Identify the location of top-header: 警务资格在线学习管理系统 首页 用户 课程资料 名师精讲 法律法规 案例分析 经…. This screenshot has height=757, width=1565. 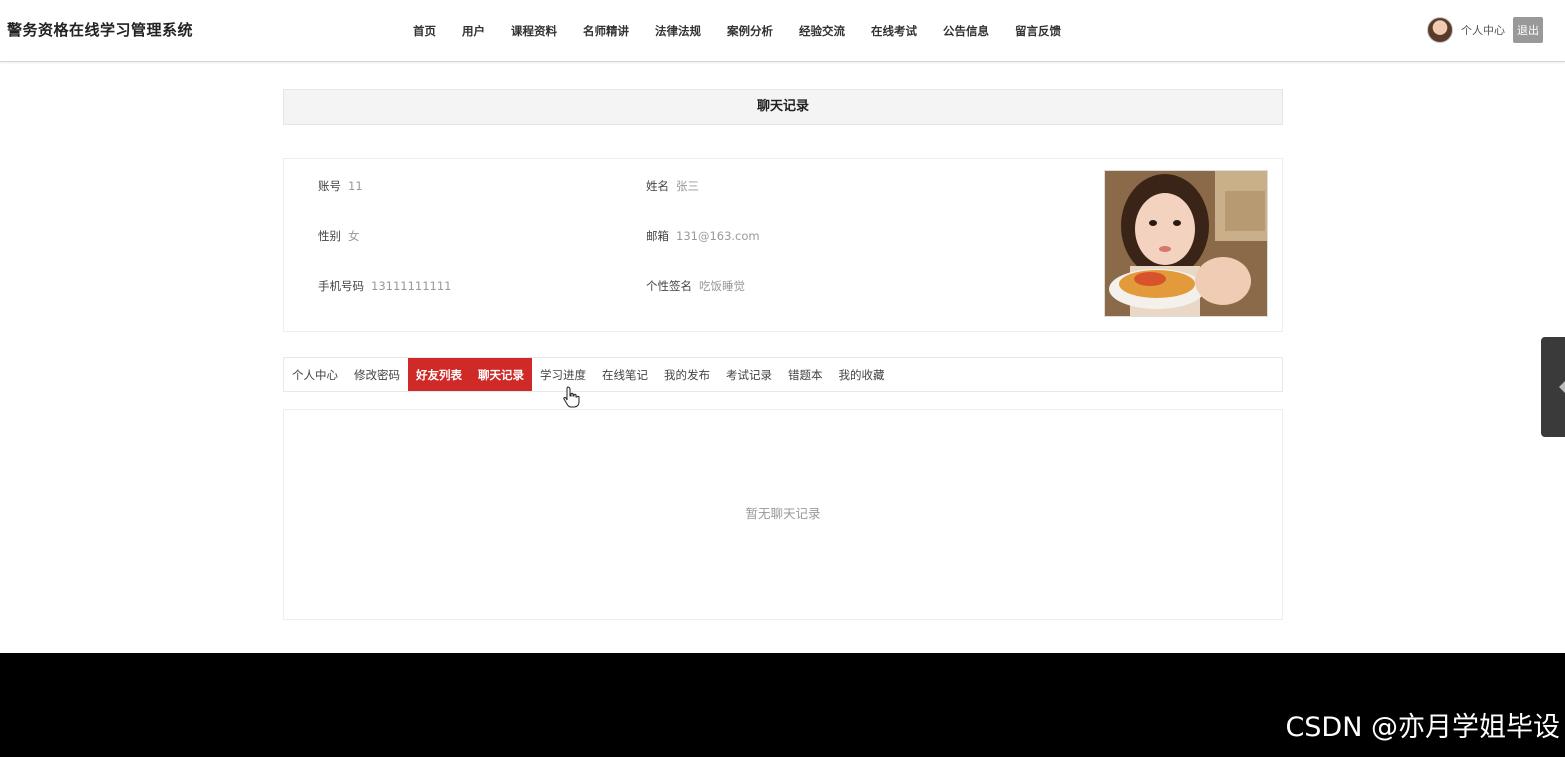
(782, 31).